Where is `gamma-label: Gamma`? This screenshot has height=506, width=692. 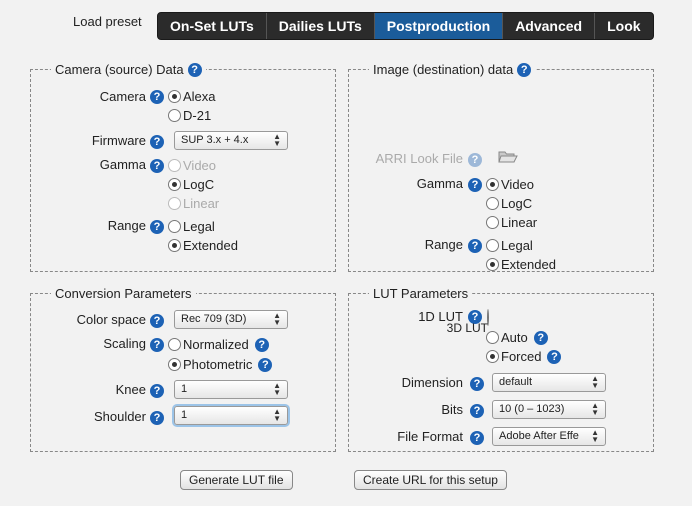
gamma-label: Gamma is located at coordinates (122, 164).